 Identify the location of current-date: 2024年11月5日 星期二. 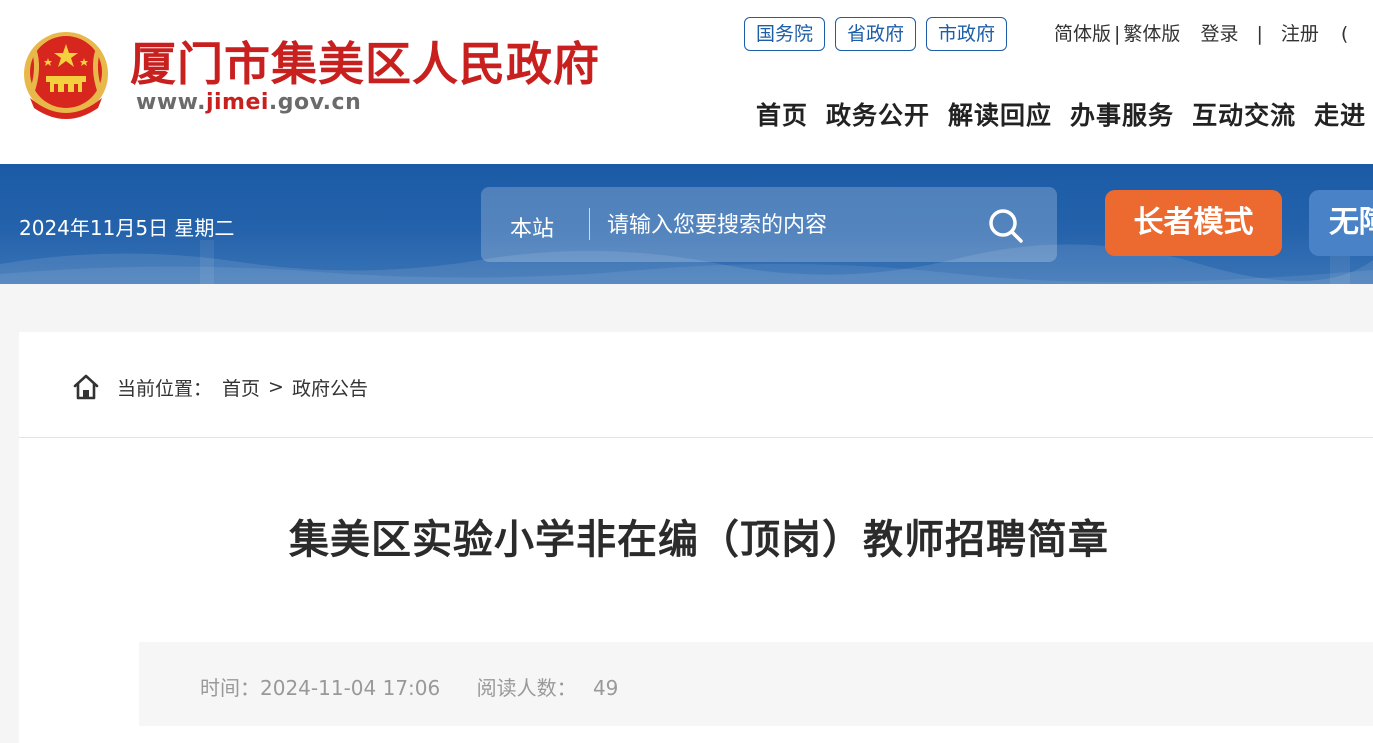
(127, 228).